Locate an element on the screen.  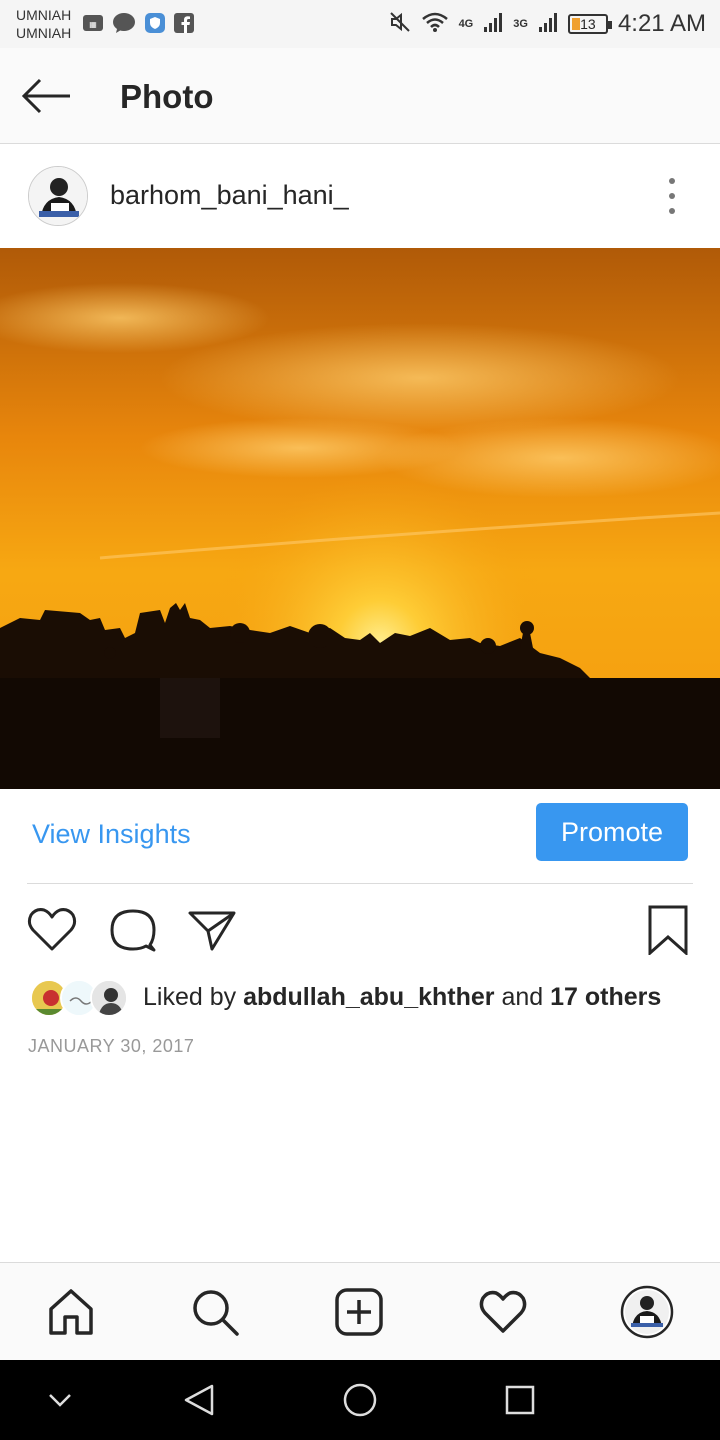
signal-icon is located at coordinates (493, 24).